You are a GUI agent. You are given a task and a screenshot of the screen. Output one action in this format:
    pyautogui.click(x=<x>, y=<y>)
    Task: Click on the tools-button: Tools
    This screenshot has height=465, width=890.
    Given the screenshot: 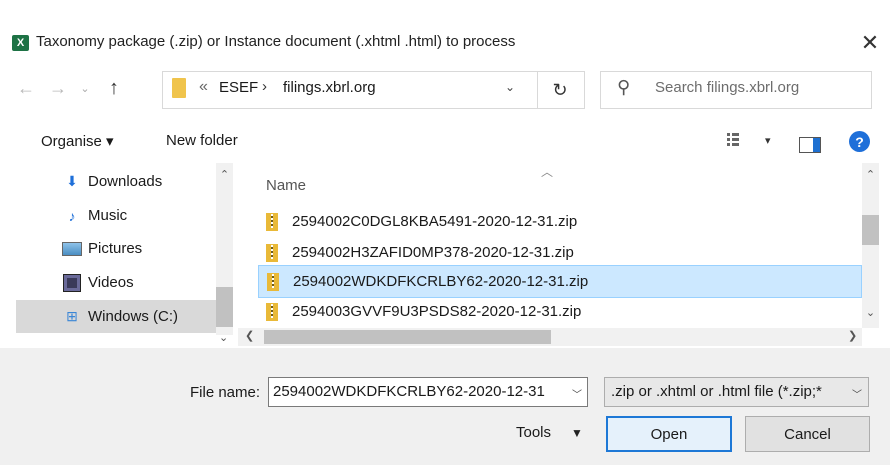 What is the action you would take?
    pyautogui.click(x=533, y=432)
    